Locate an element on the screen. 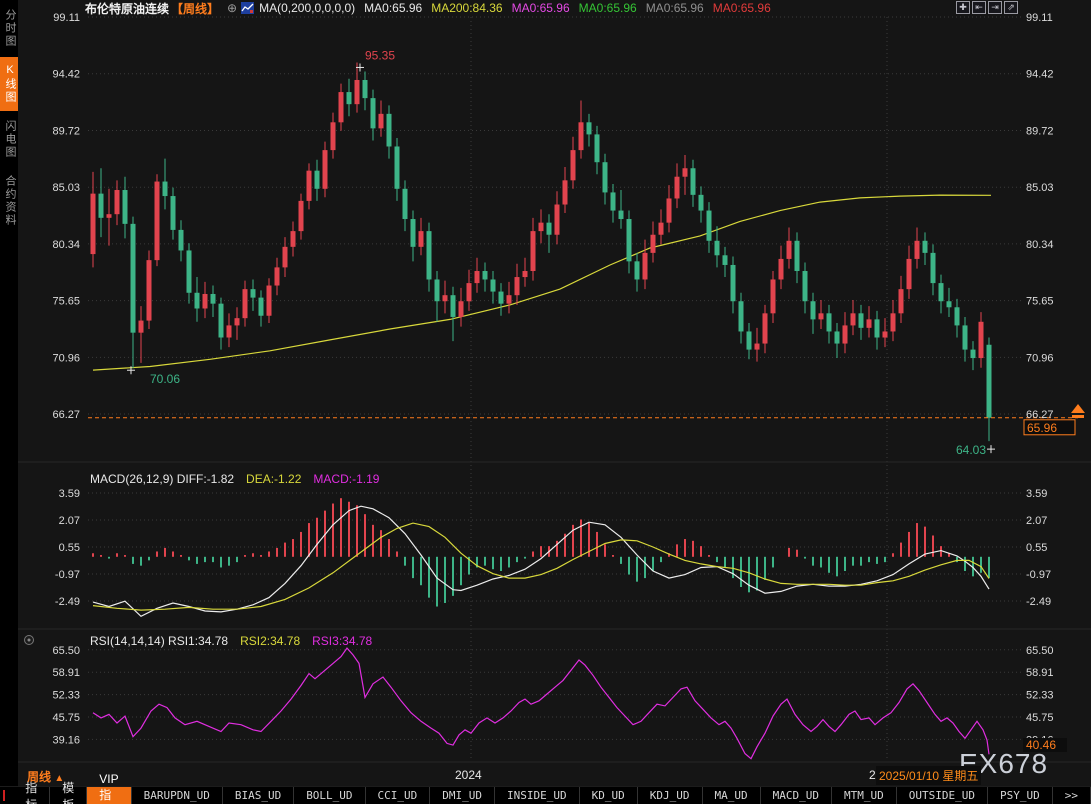 The width and height of the screenshot is (1091, 804). high-annotation: 95.35 is located at coordinates (380, 55).